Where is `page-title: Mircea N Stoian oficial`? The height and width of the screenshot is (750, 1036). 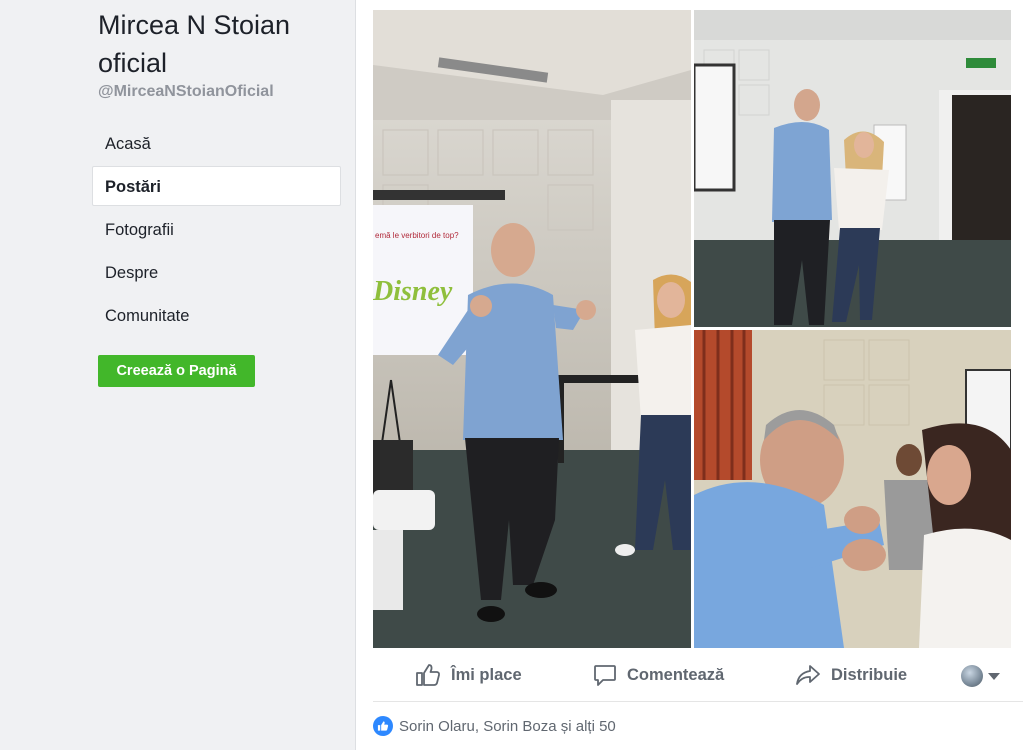 page-title: Mircea N Stoian oficial is located at coordinates (223, 44).